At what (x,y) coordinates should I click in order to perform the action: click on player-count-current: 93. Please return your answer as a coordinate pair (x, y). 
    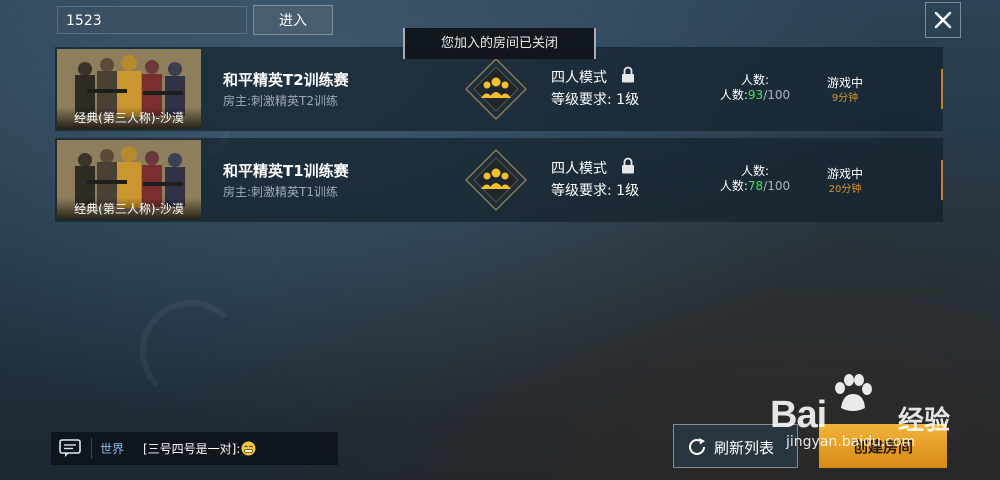
    Looking at the image, I should click on (755, 95).